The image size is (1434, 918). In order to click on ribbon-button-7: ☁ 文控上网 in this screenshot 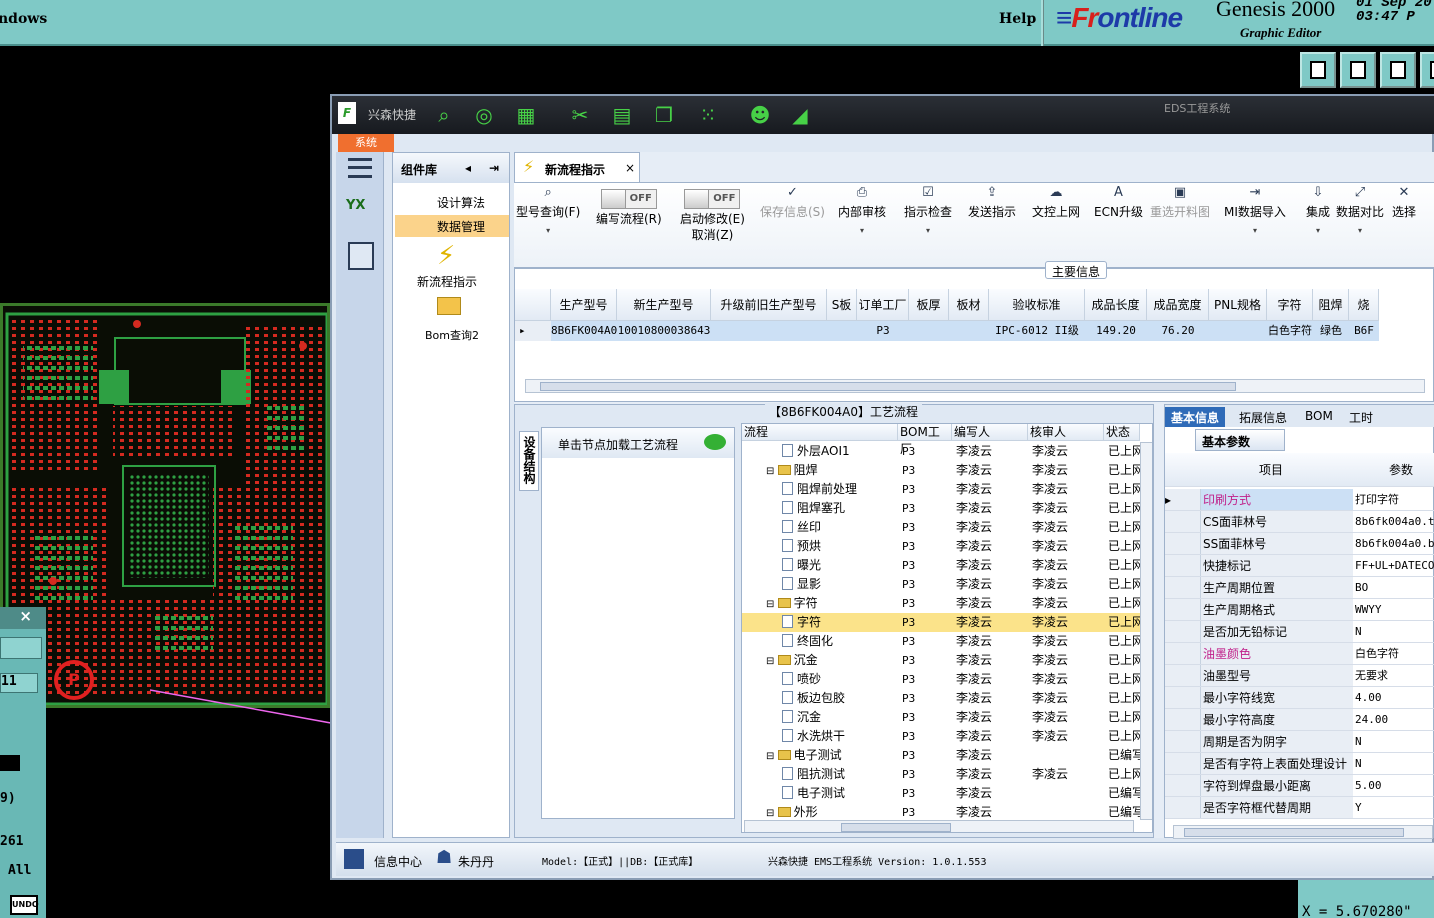, I will do `click(1056, 202)`.